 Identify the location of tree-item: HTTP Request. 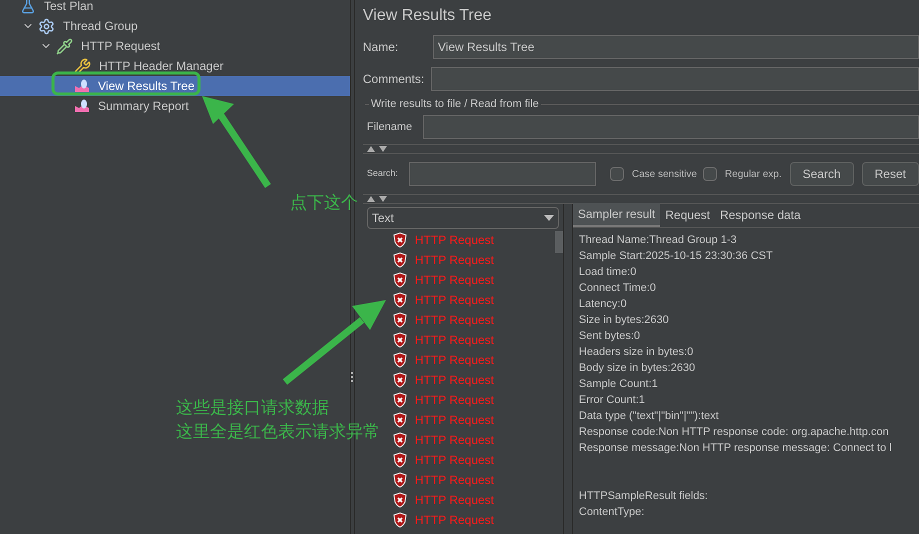
(175, 46).